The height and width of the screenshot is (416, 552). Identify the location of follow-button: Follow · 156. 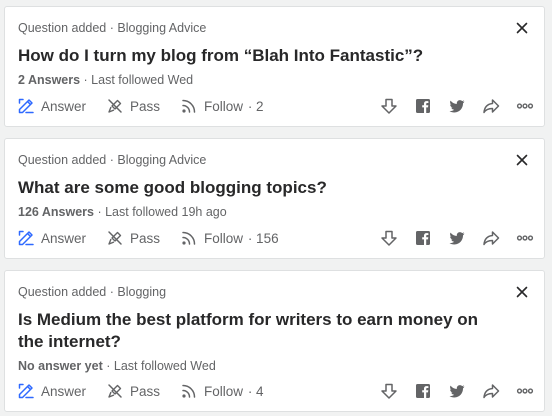
(229, 238).